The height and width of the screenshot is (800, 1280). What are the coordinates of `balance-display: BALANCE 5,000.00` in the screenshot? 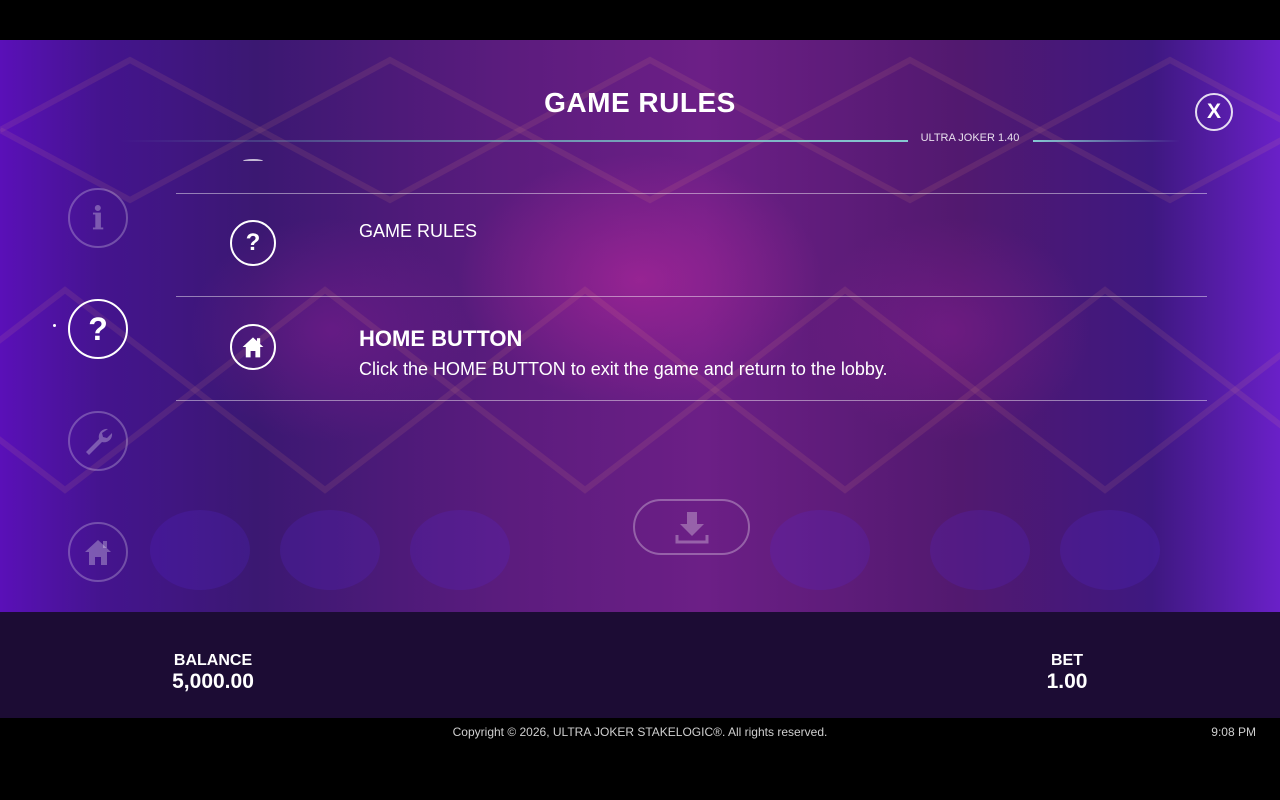 It's located at (213, 672).